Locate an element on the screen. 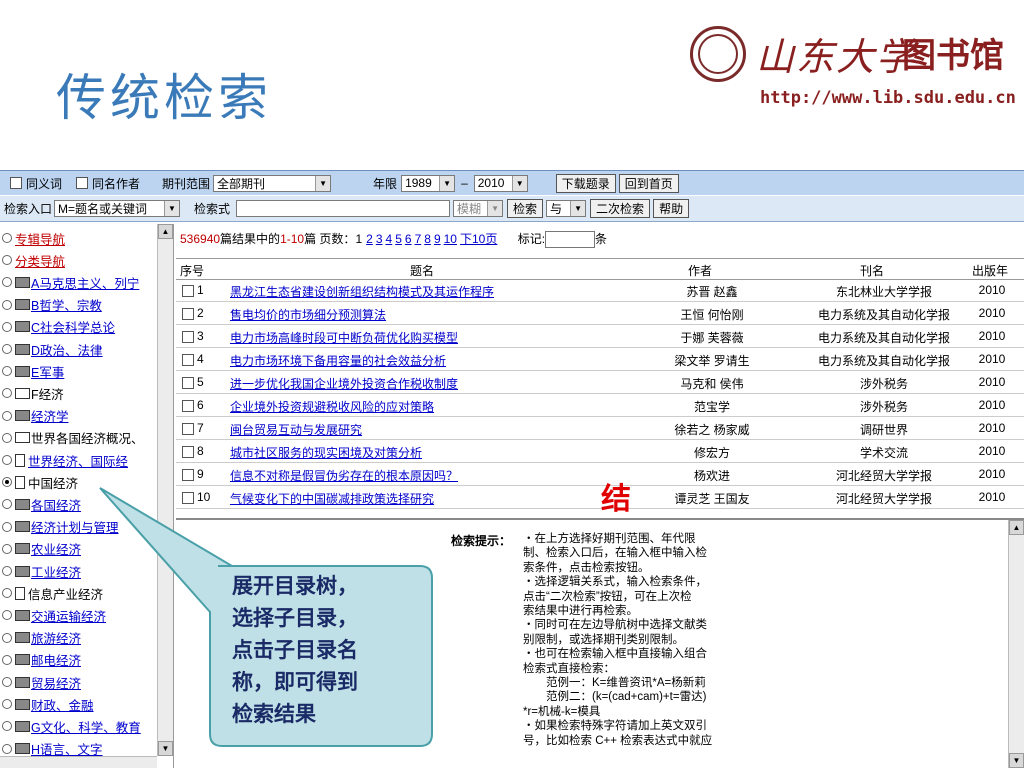  journal-range-select: 全部期刊 ▼ is located at coordinates (272, 183).